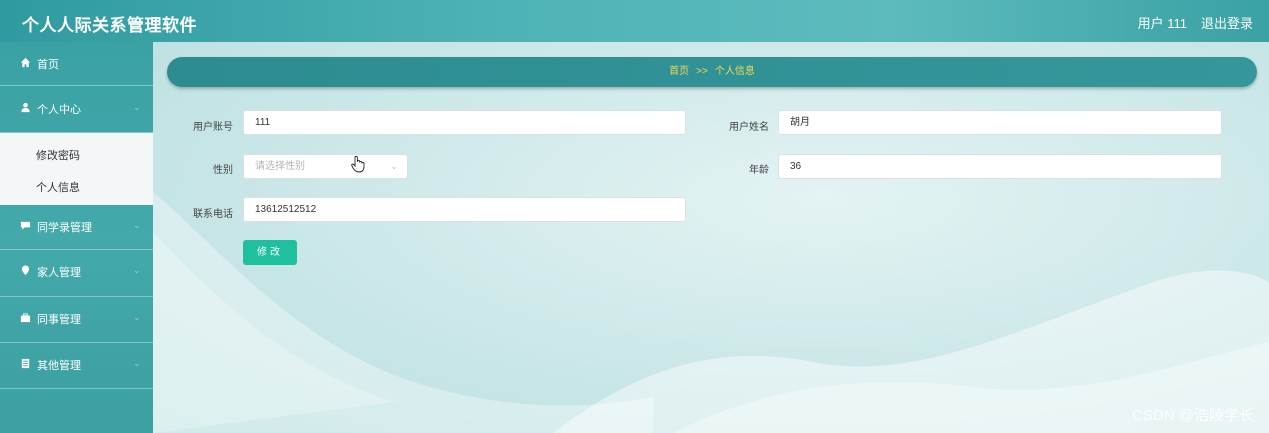 This screenshot has height=433, width=1269. I want to click on phone-label: 联系电话, so click(213, 214).